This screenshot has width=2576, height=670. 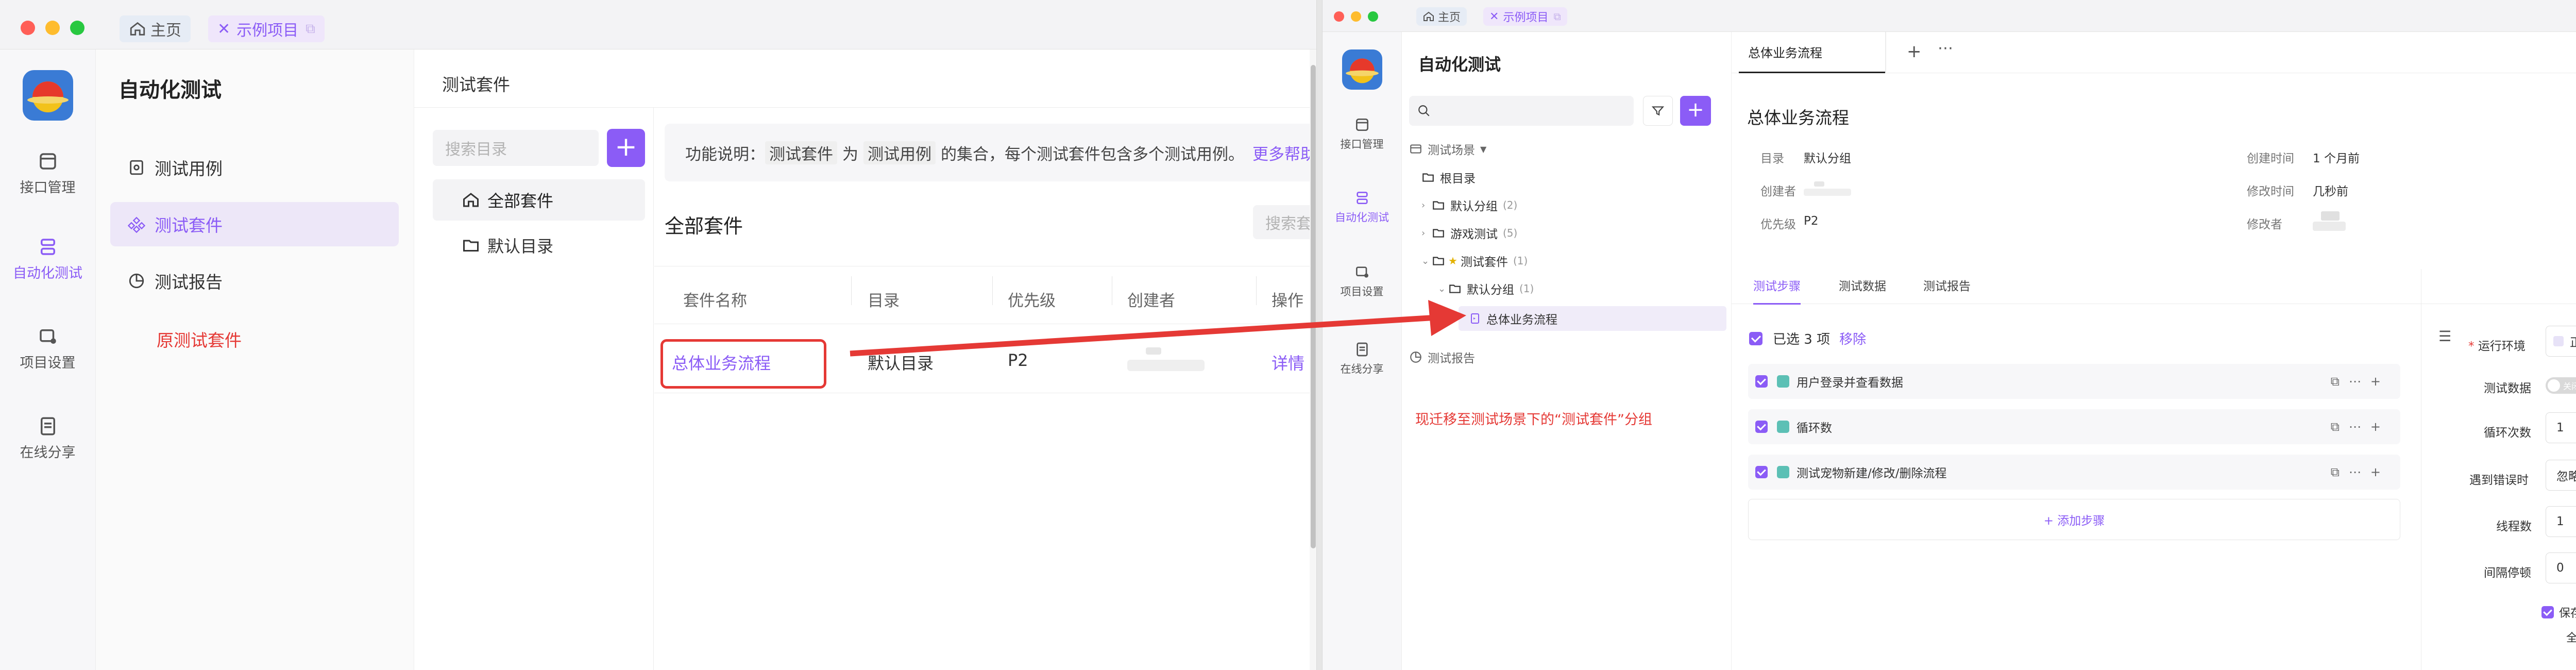 What do you see at coordinates (1872, 473) in the screenshot?
I see `step-label: 测试宠物新建/修改/删除流程` at bounding box center [1872, 473].